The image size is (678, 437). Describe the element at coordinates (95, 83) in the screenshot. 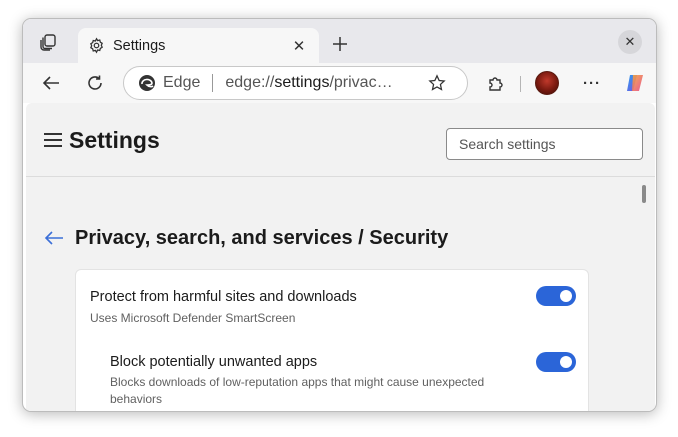

I see `refresh-icon` at that location.